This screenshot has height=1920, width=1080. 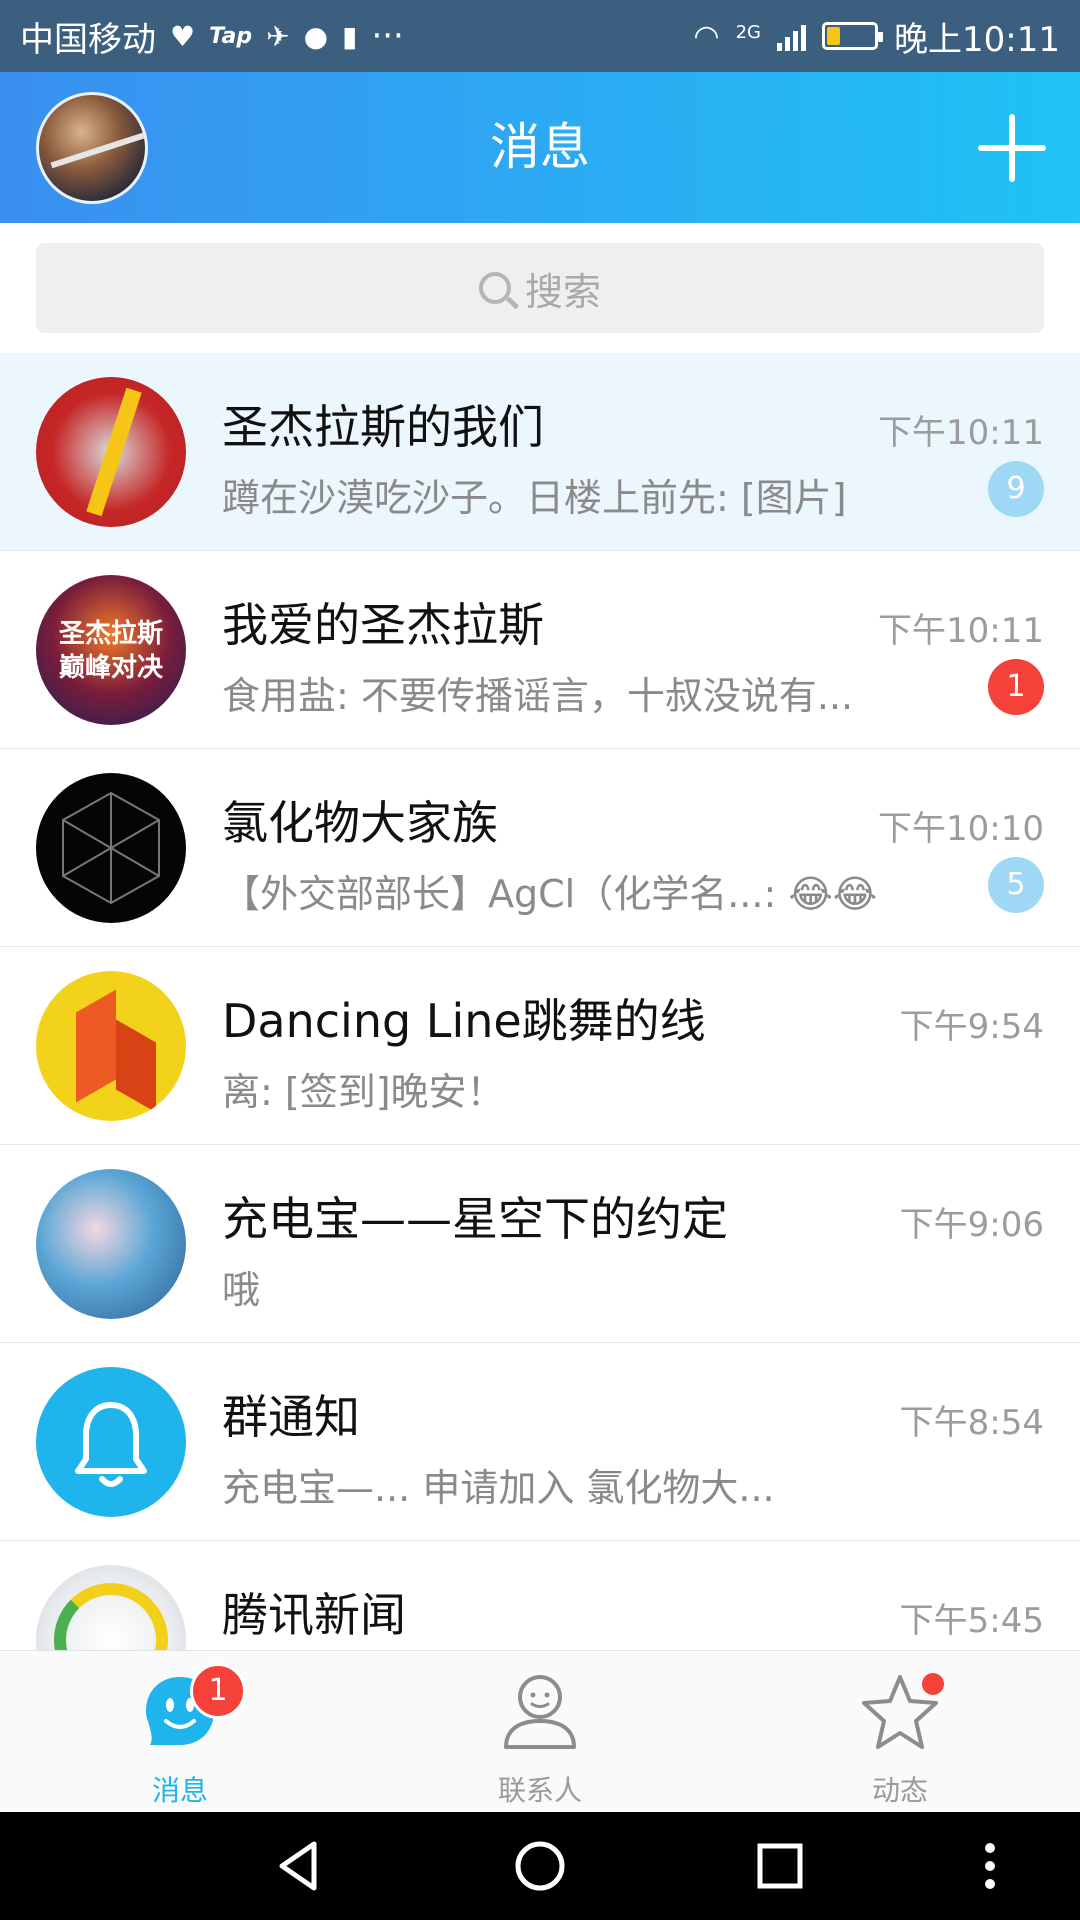 I want to click on conversation-preview: 蹲在沙漠吃沙子。日楼上前先: [图片], so click(x=534, y=498).